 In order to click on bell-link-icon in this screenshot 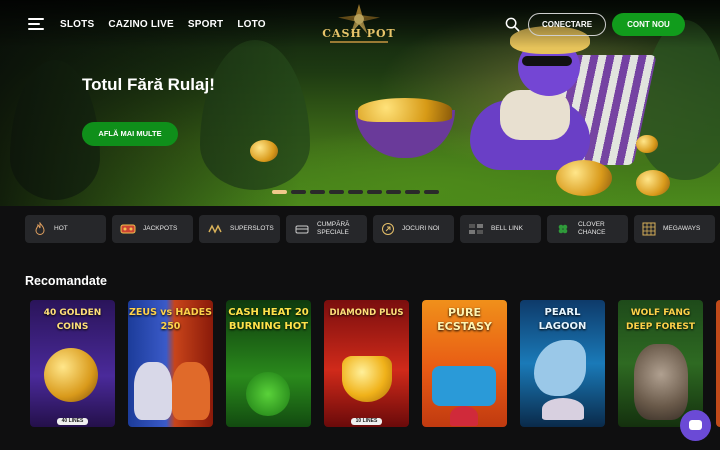, I will do `click(476, 229)`.